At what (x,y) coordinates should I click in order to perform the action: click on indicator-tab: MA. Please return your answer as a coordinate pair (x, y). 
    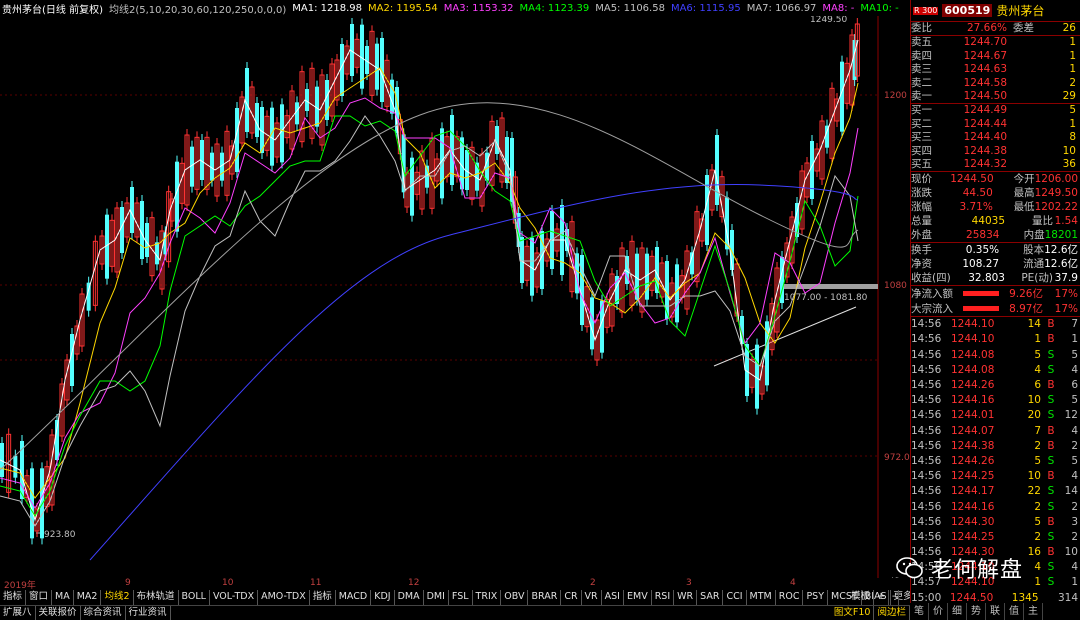
    Looking at the image, I should click on (63, 597).